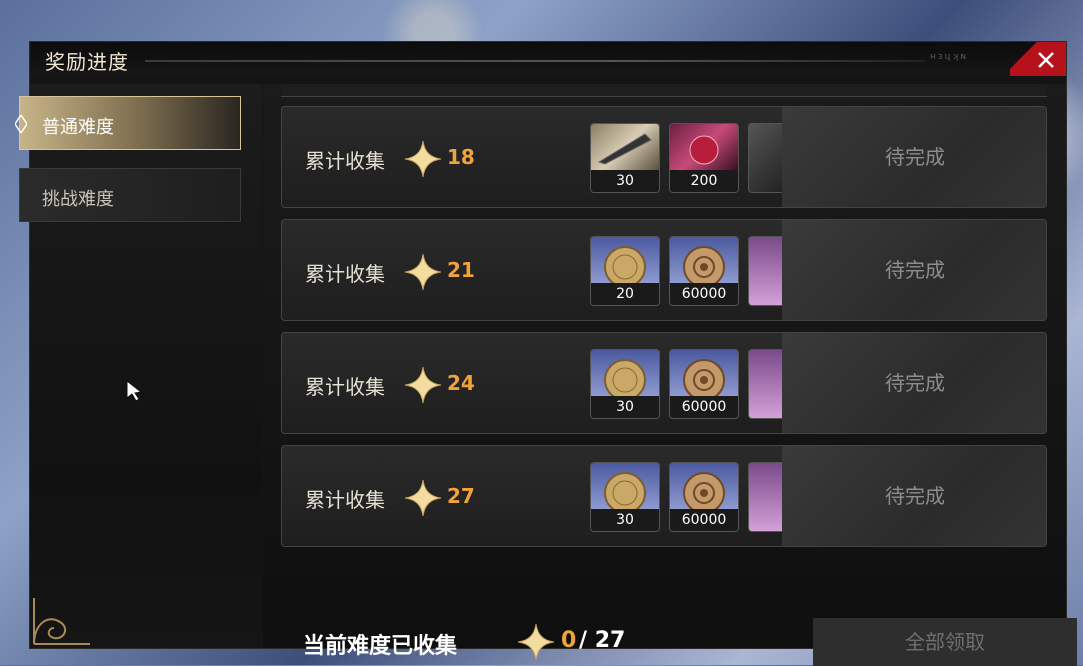  I want to click on cursor-icon, so click(134, 391).